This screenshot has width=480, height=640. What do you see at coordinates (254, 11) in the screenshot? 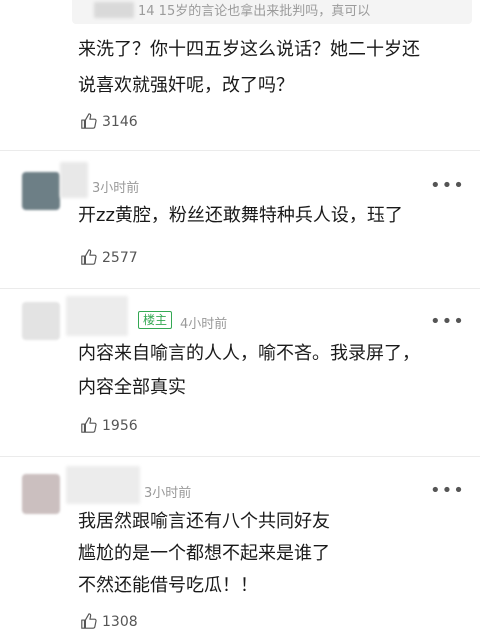
I see `quoted-comment-text: 14 15岁的言论也拿出来批判吗，真可以` at bounding box center [254, 11].